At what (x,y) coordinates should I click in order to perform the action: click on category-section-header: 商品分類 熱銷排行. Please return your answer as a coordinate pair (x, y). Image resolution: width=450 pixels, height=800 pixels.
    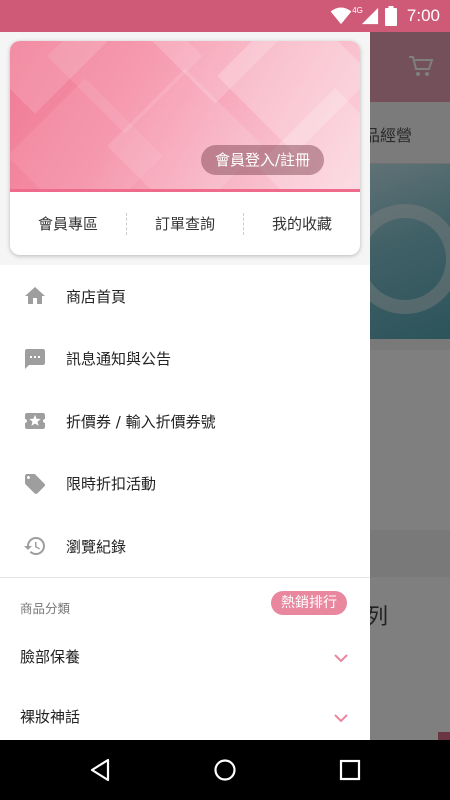
    Looking at the image, I should click on (185, 603).